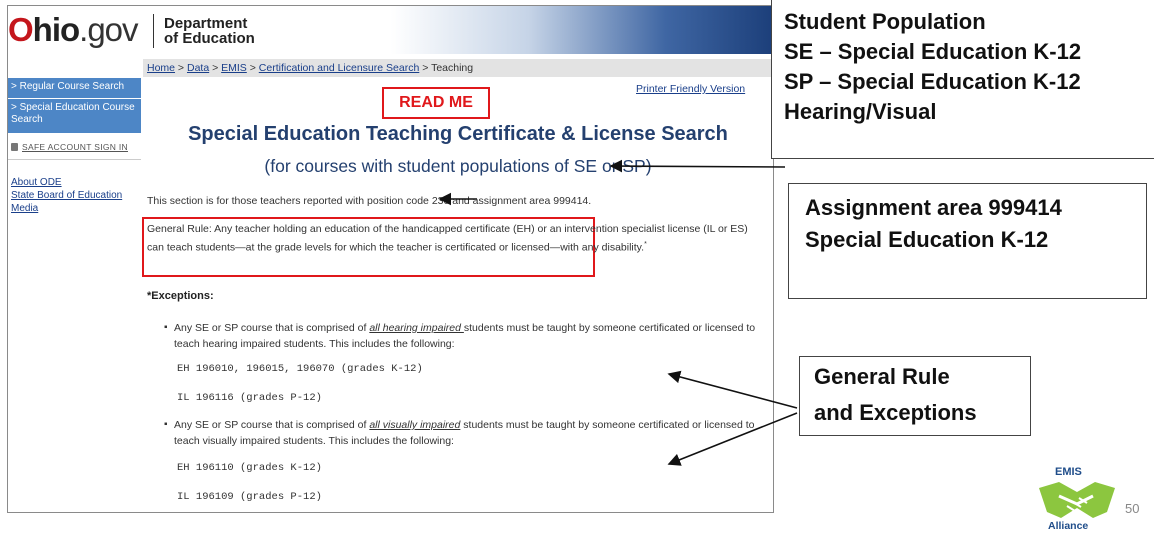 This screenshot has width=1156, height=533. I want to click on breadcrumb-emis: EMIS, so click(234, 68).